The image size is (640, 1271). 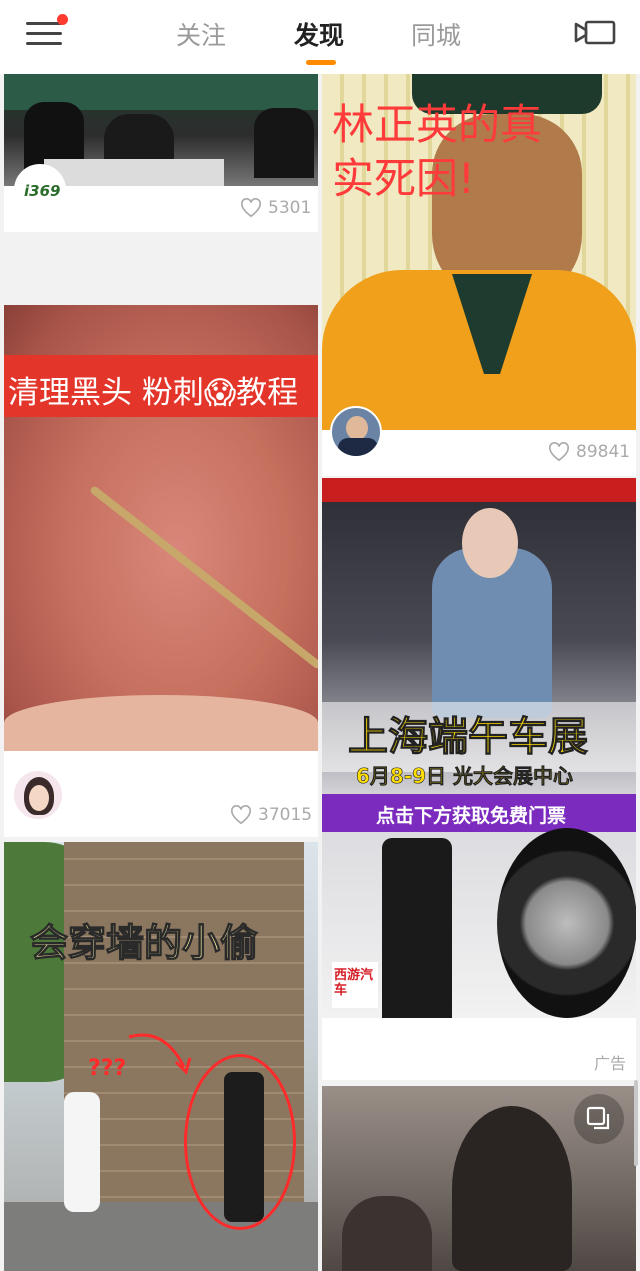 I want to click on active-tab-indicator, so click(x=321, y=62).